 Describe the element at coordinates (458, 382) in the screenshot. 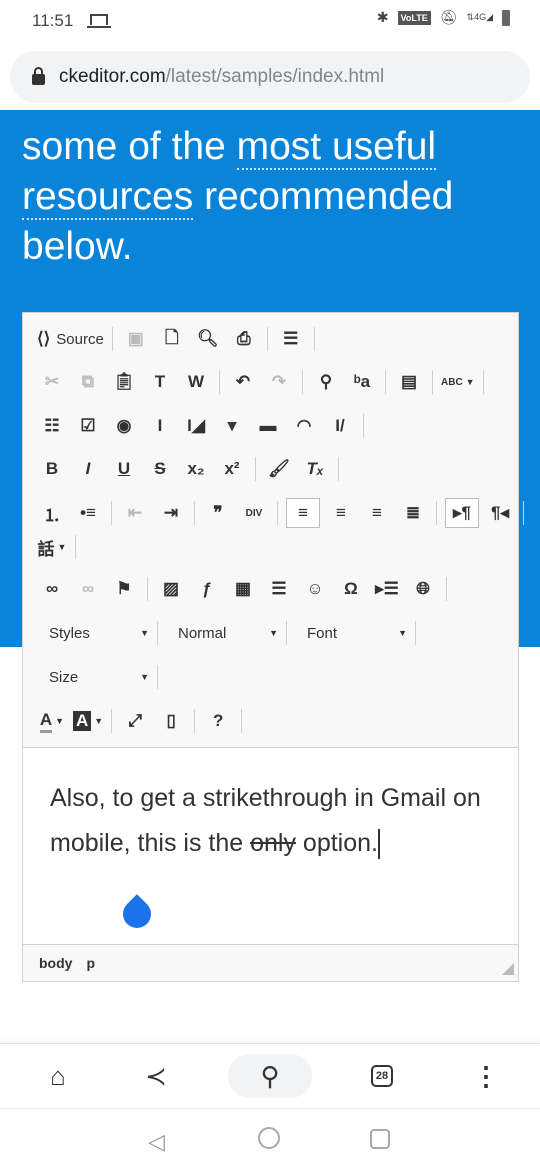

I see `spellcheck-button: ABC ▼` at that location.